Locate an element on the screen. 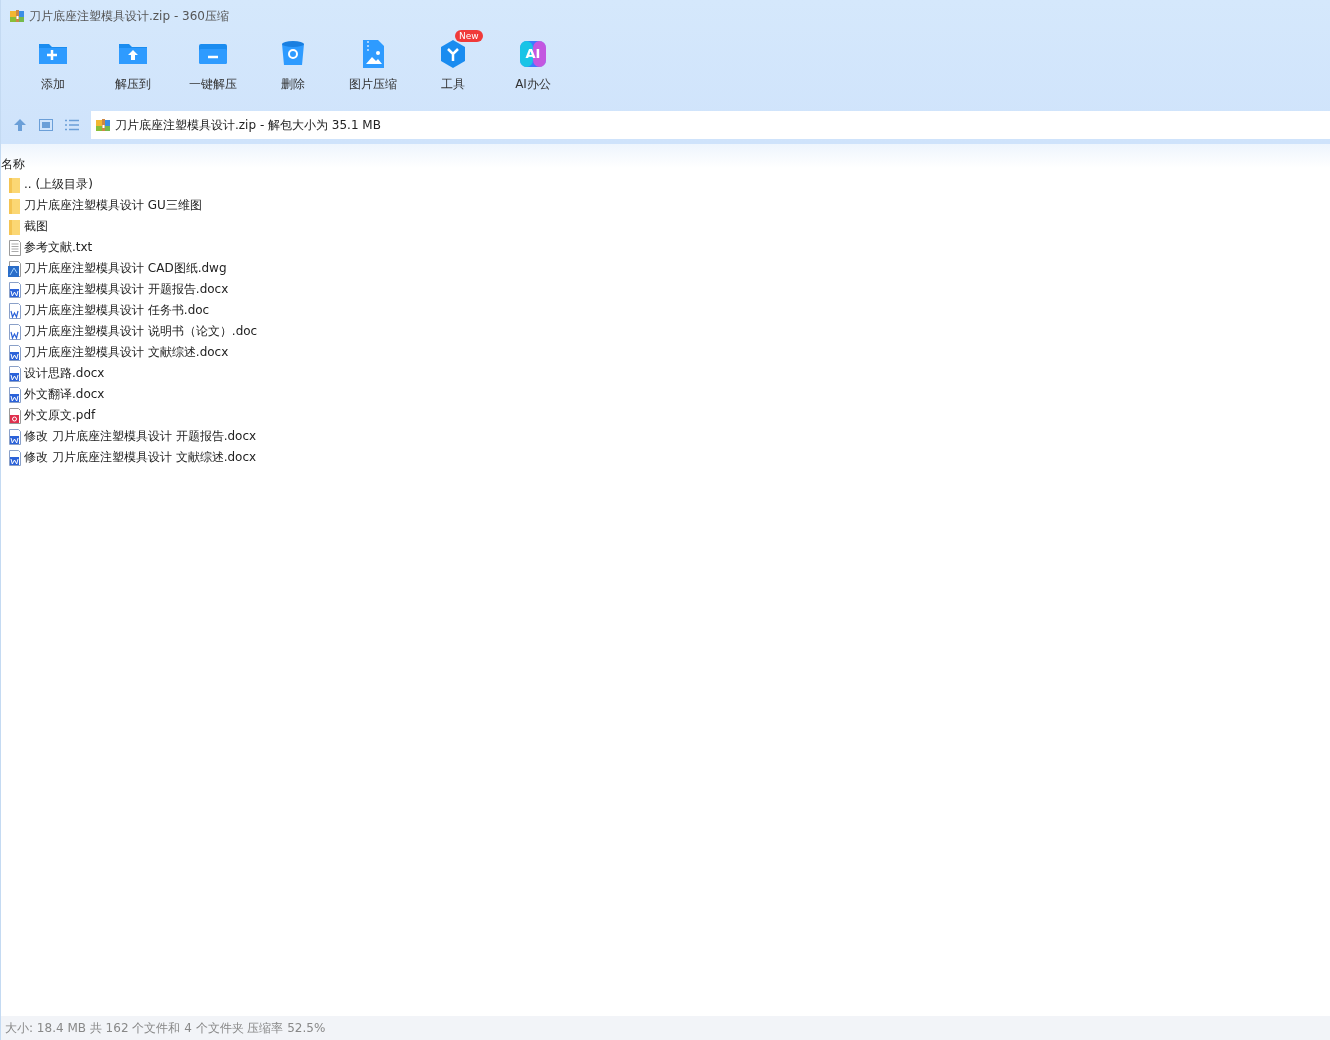  file-name: 外文原文.pdf is located at coordinates (60, 415).